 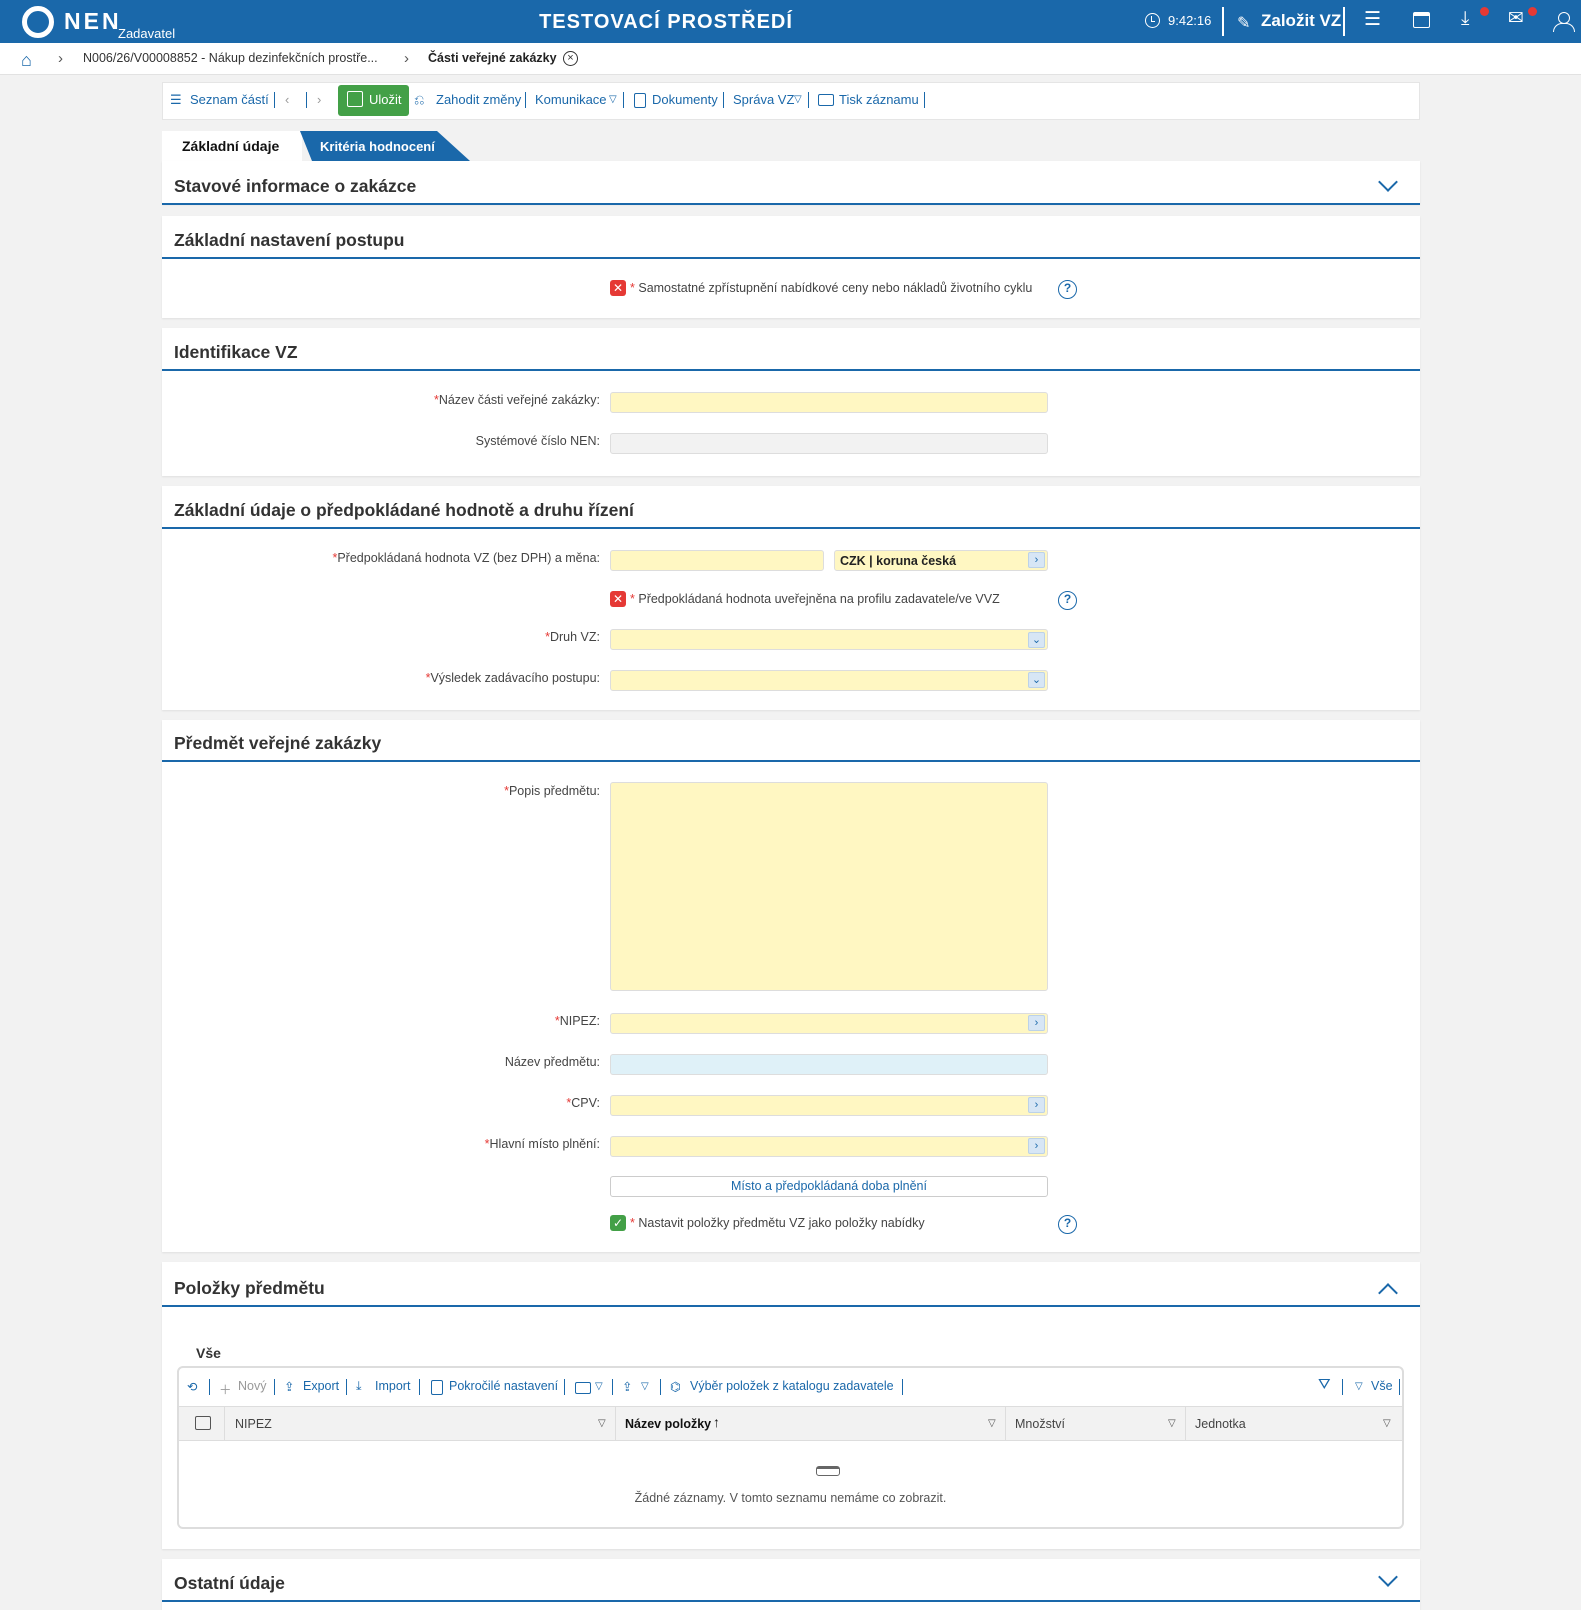 What do you see at coordinates (829, 1064) in the screenshot?
I see `subject-name-field` at bounding box center [829, 1064].